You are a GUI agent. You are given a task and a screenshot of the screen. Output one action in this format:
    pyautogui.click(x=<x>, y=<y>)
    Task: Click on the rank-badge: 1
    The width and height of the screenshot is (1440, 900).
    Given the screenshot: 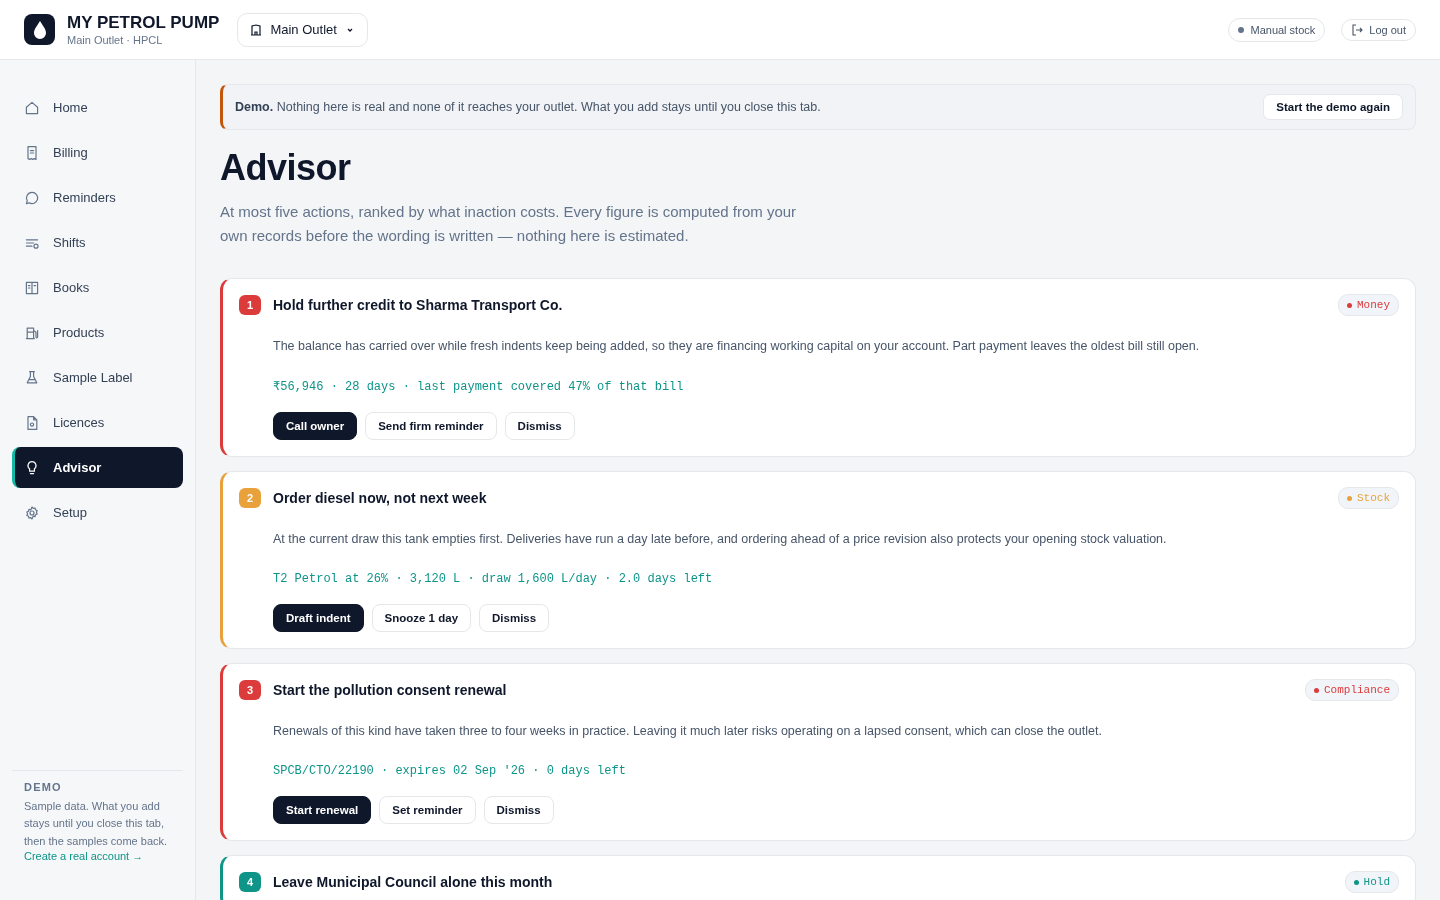 What is the action you would take?
    pyautogui.click(x=250, y=305)
    